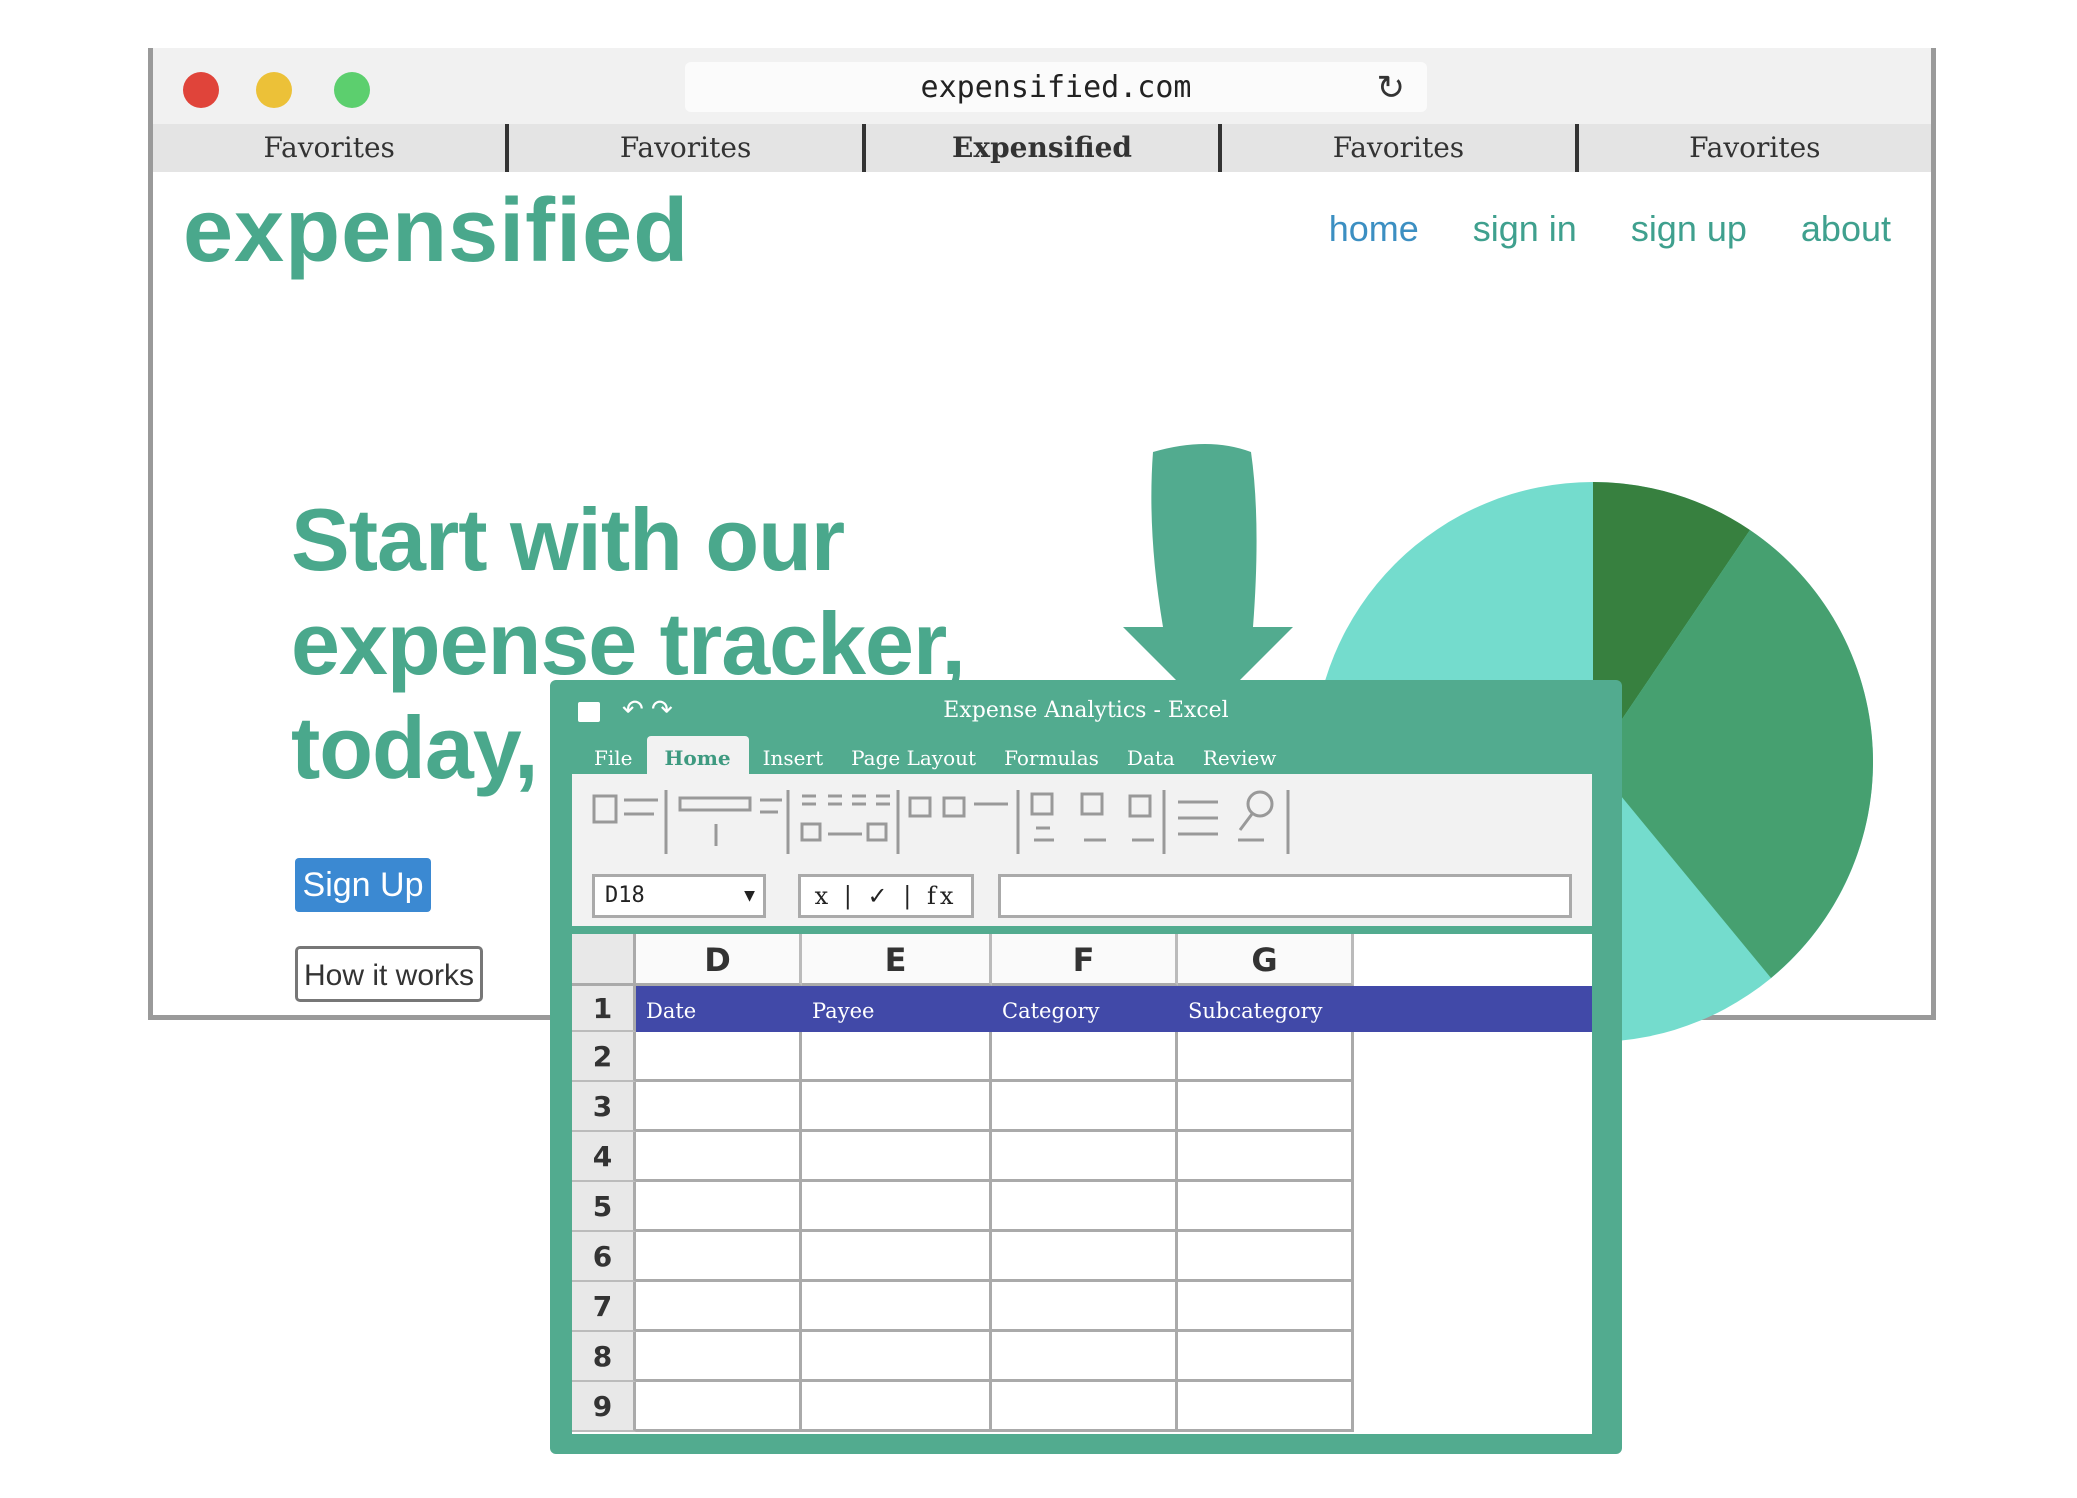  Describe the element at coordinates (897, 1009) in the screenshot. I see `header-cell-payee: Payee` at that location.